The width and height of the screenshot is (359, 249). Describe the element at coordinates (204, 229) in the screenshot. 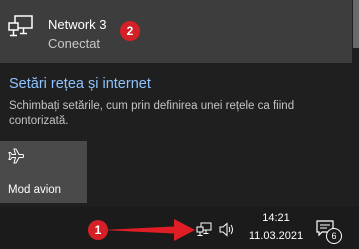

I see `network-tray-icon` at that location.